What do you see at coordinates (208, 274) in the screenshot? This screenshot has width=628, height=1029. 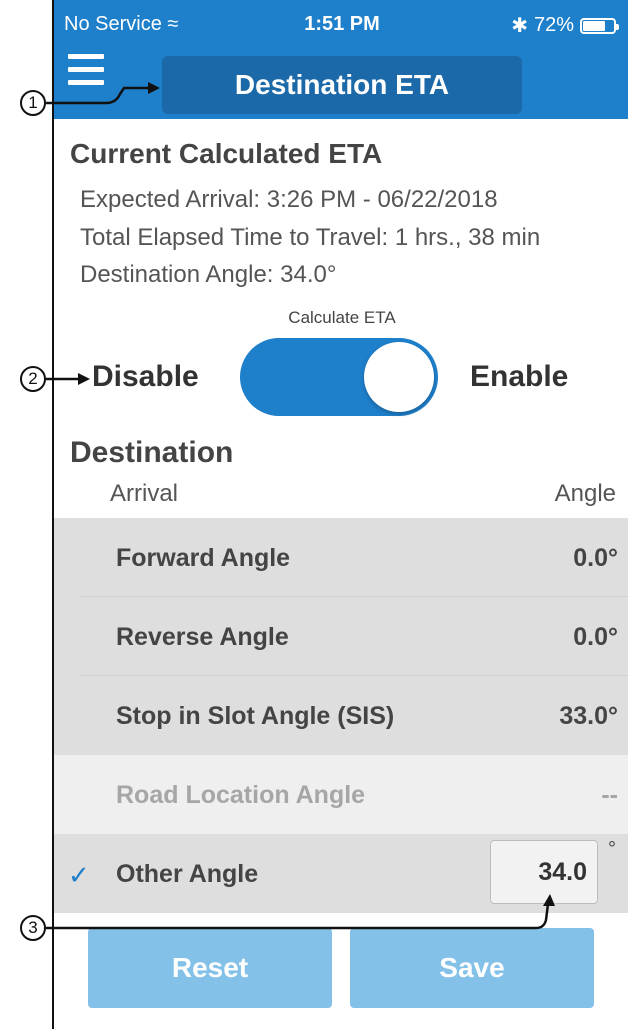 I see `destination-angle: Destination Angle: 34.0°` at bounding box center [208, 274].